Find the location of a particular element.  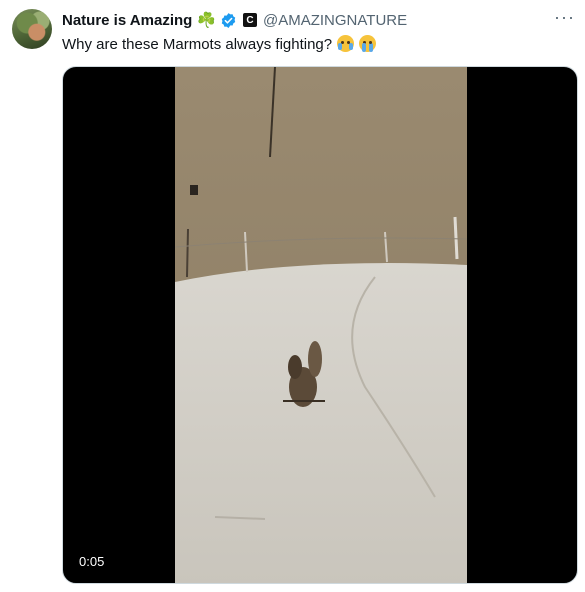

tweet-header: Nature is Amazing ☘️ C @AMAZINGNATURE is located at coordinates (234, 20).